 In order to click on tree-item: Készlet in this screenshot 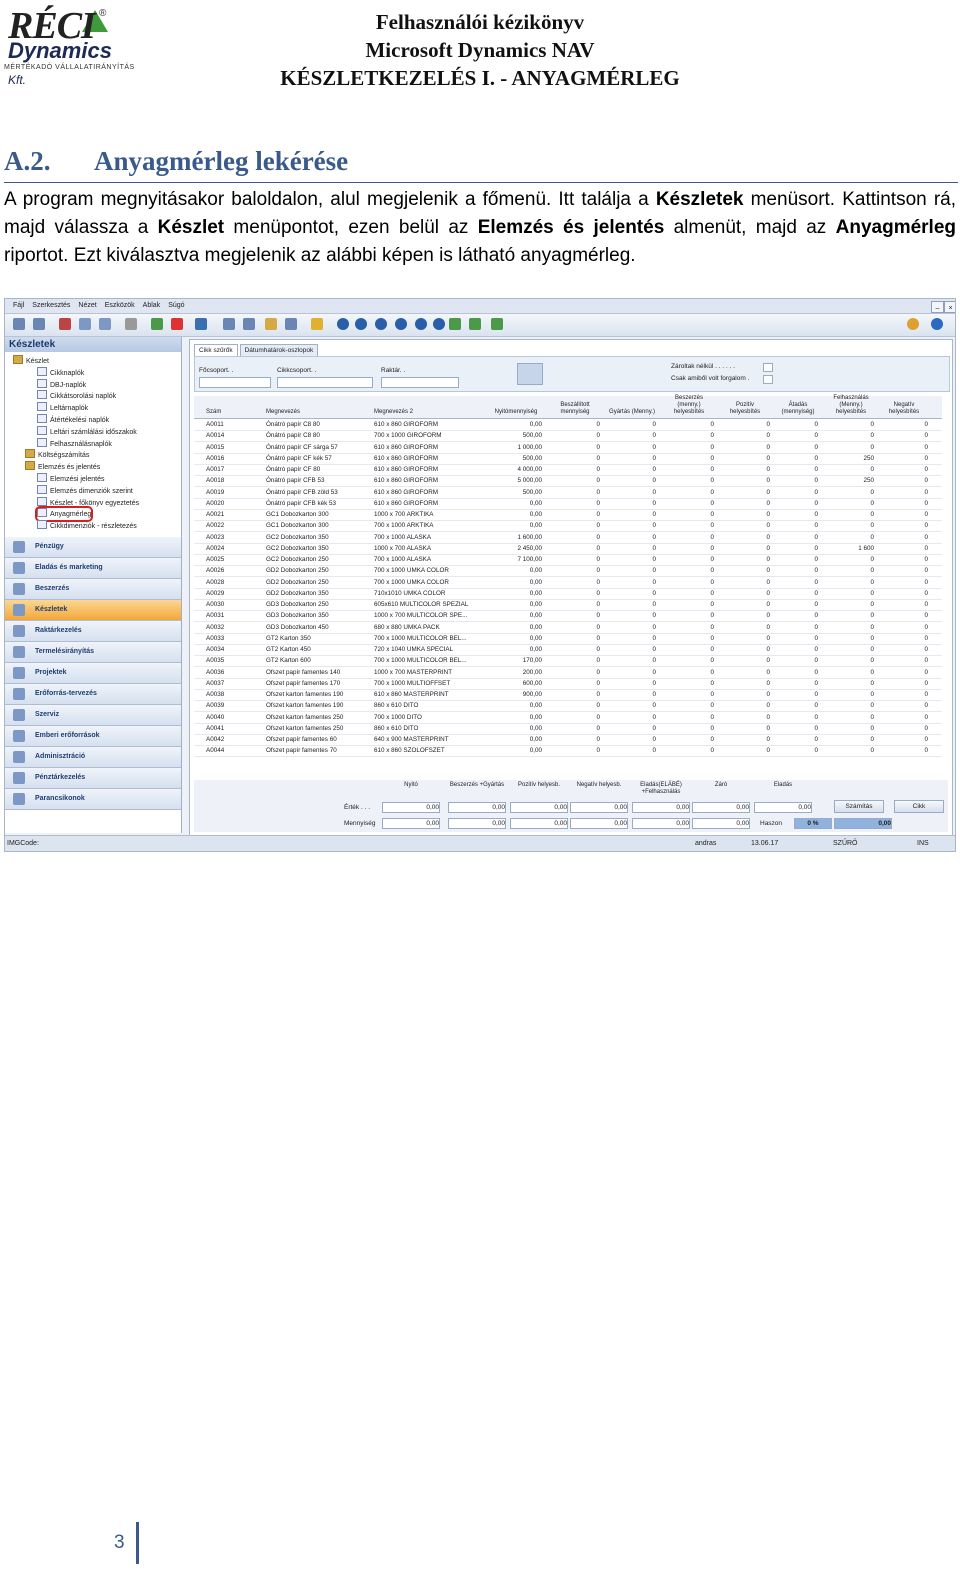, I will do `click(31, 361)`.